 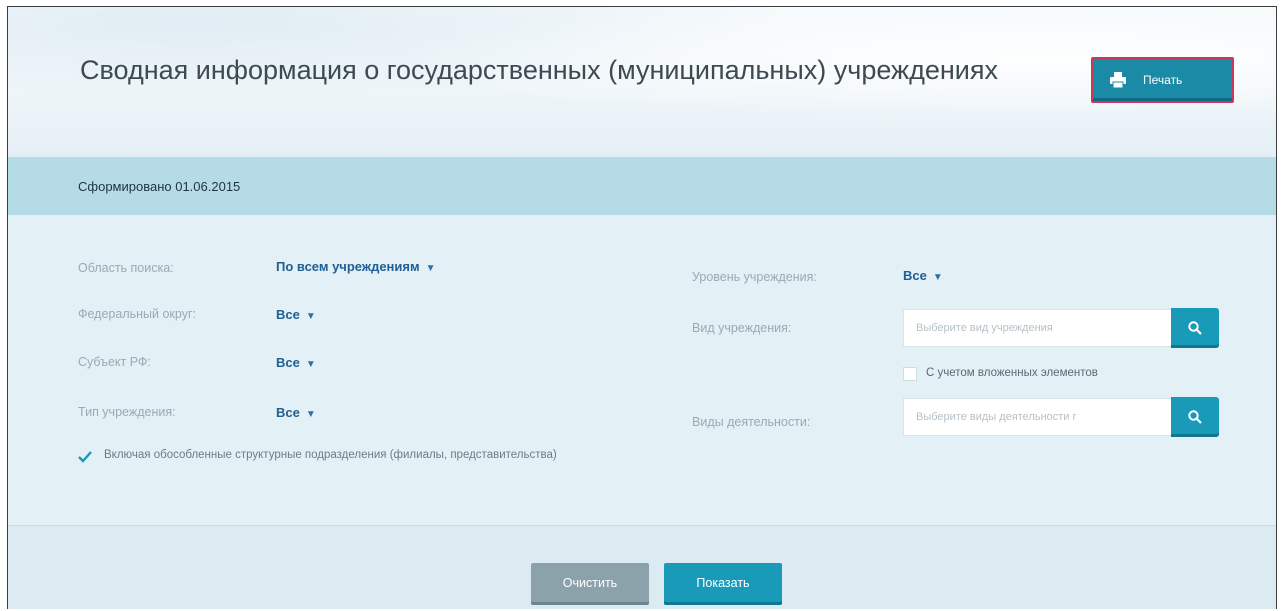 What do you see at coordinates (85, 457) in the screenshot?
I see `checkmark-icon` at bounding box center [85, 457].